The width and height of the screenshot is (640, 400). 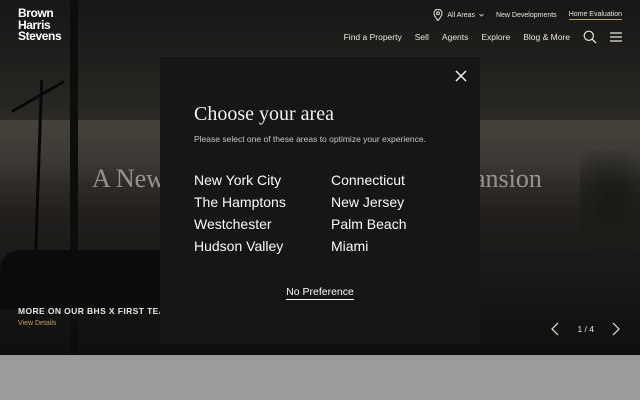 What do you see at coordinates (555, 329) in the screenshot?
I see `chevron-left-icon` at bounding box center [555, 329].